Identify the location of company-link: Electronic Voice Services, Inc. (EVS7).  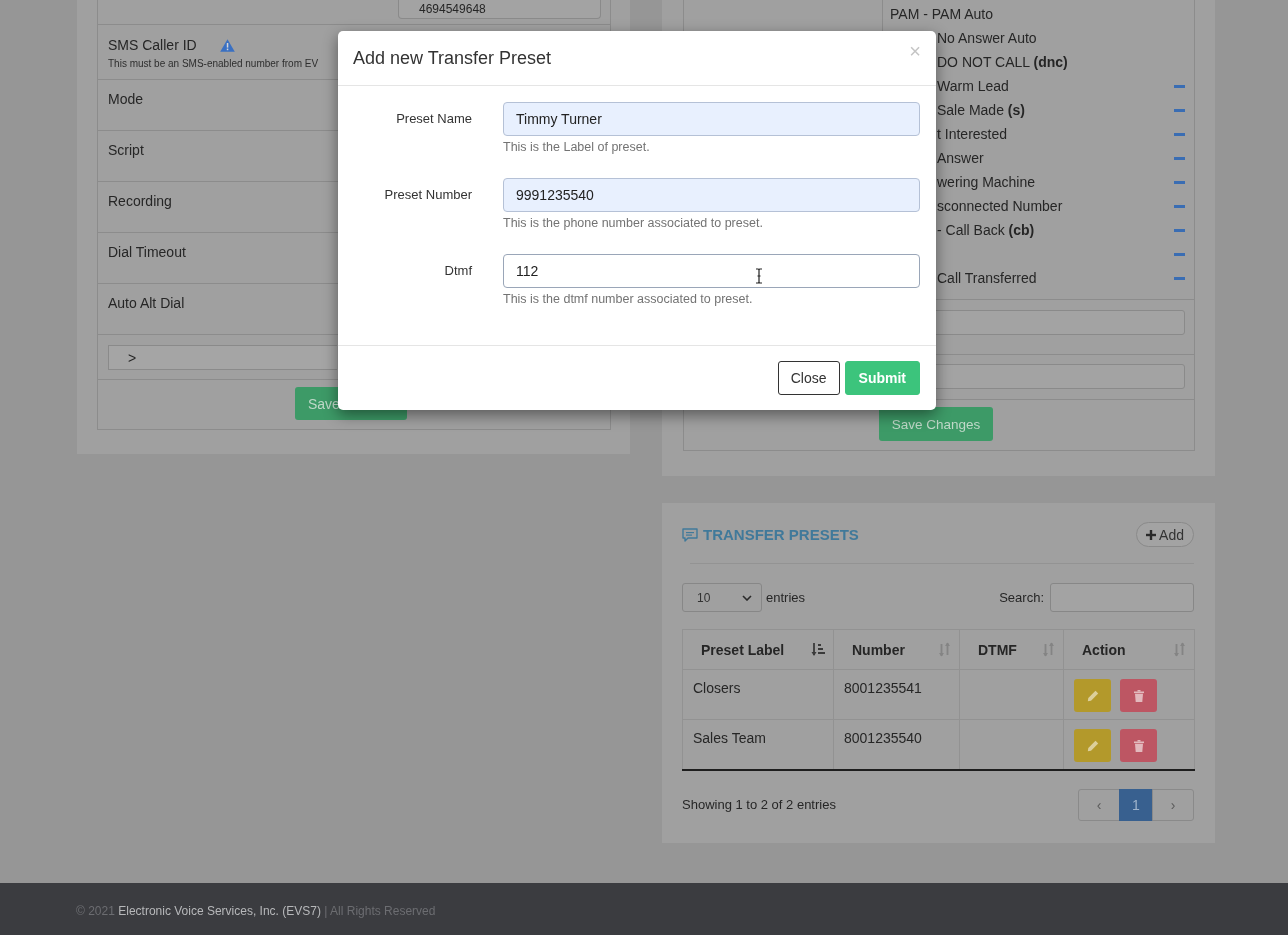
(219, 911).